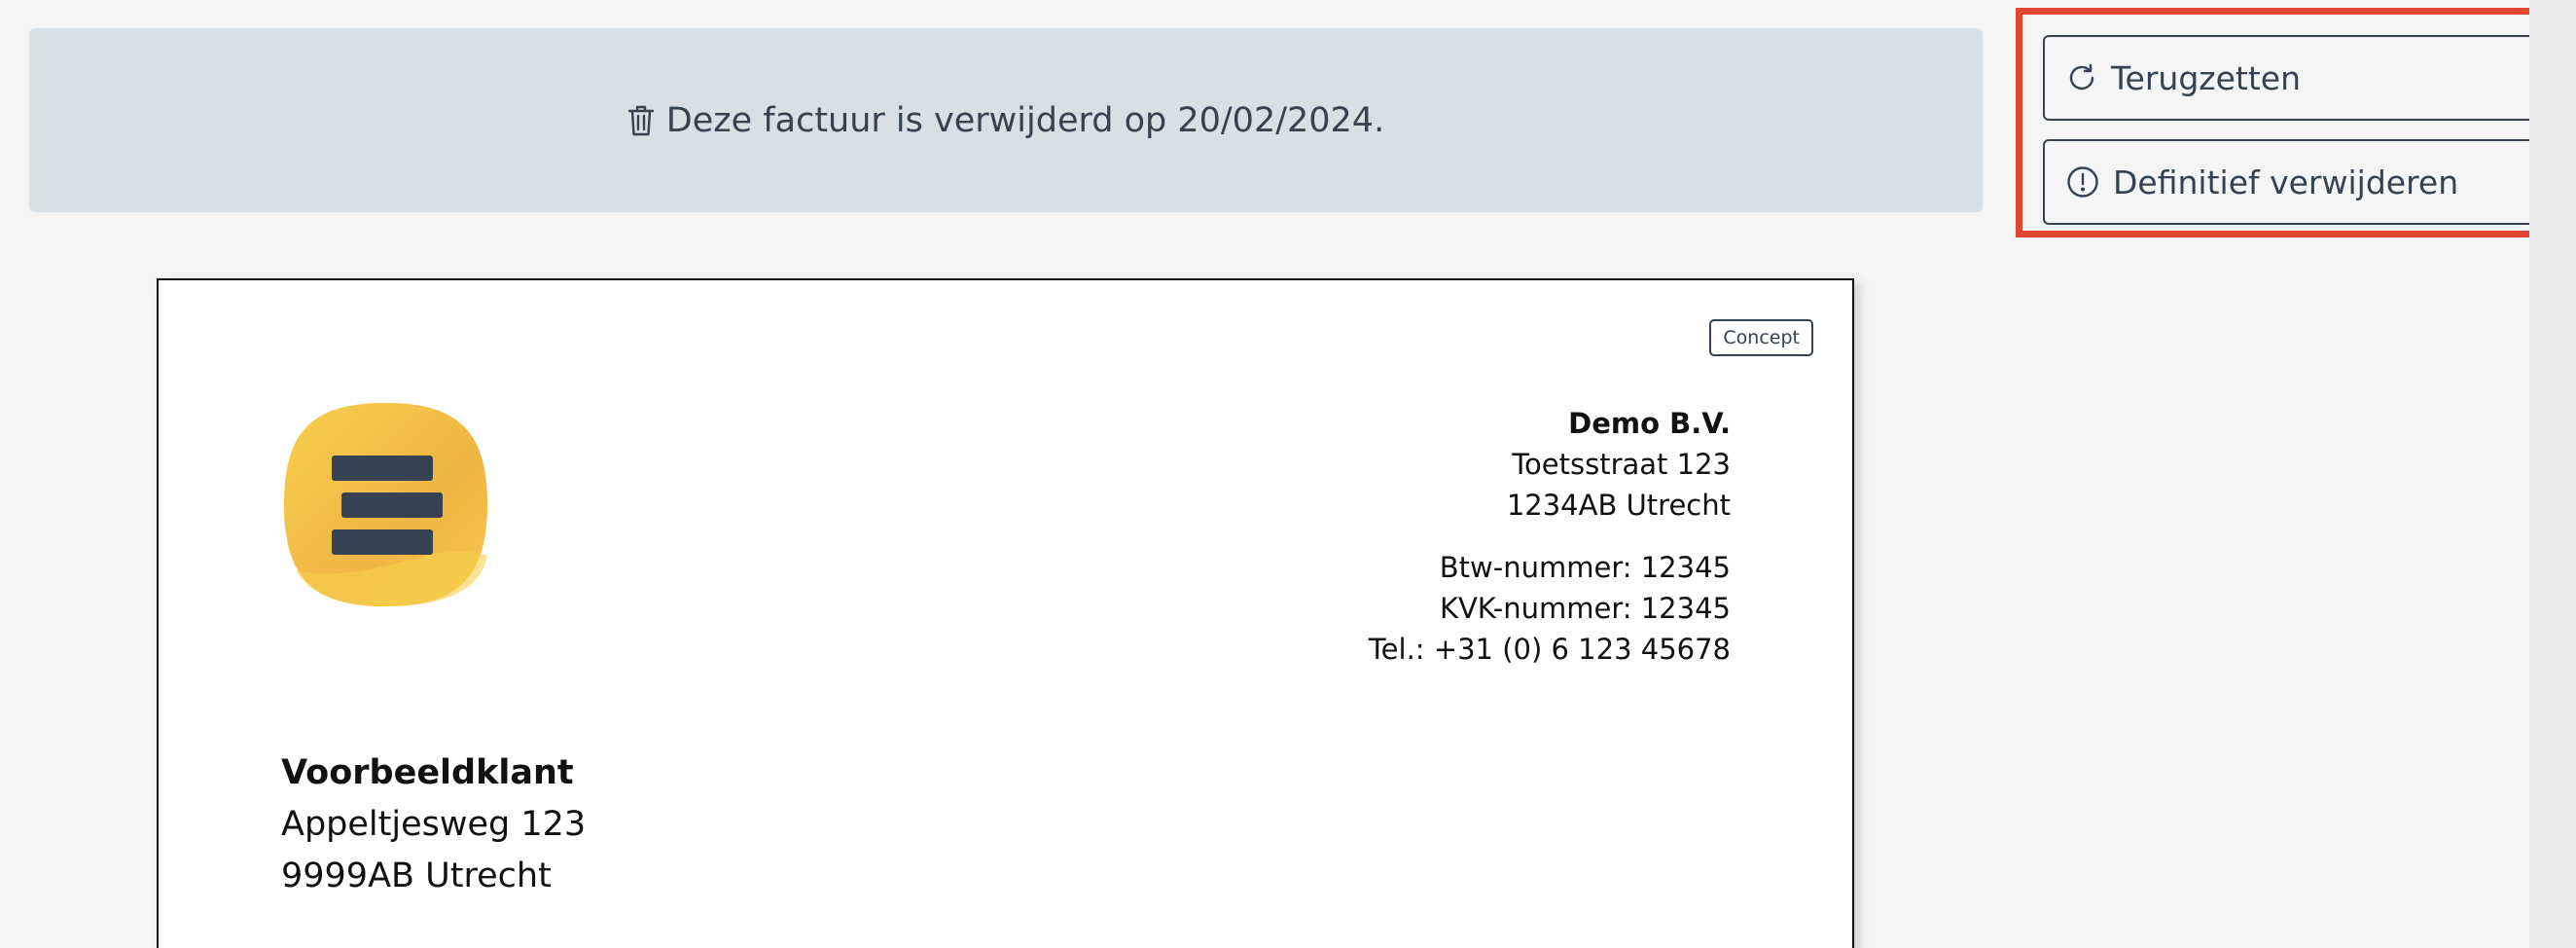 The width and height of the screenshot is (2576, 948). I want to click on company-phone: Tel.: +31 (0) 6 123 45678, so click(1549, 649).